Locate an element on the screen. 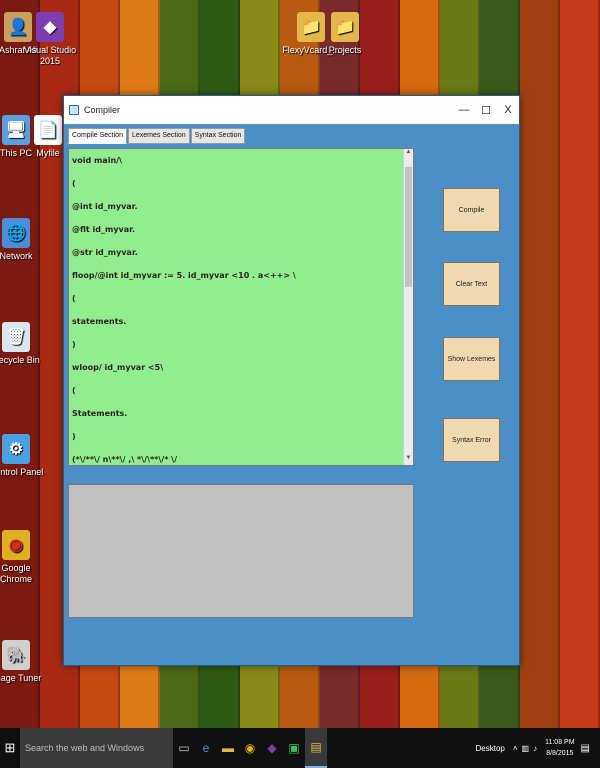  tab-lexemes-section: Lexemes Section is located at coordinates (158, 136).